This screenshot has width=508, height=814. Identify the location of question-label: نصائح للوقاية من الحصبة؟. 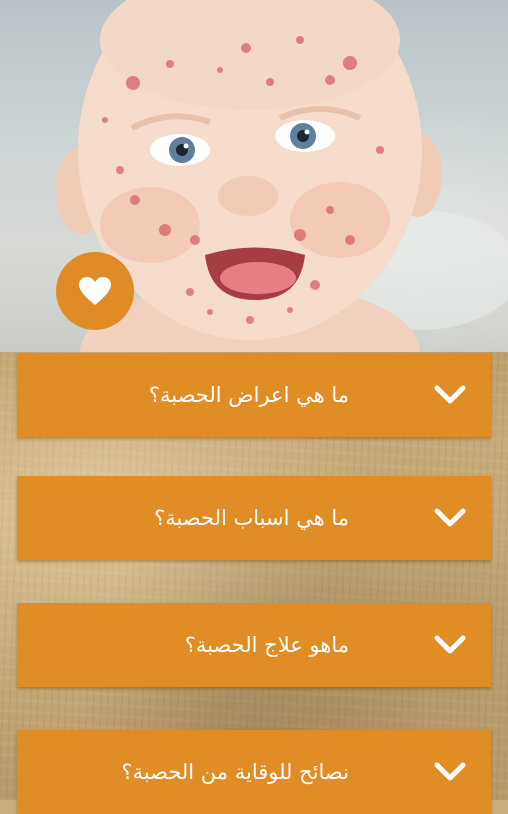
(235, 772).